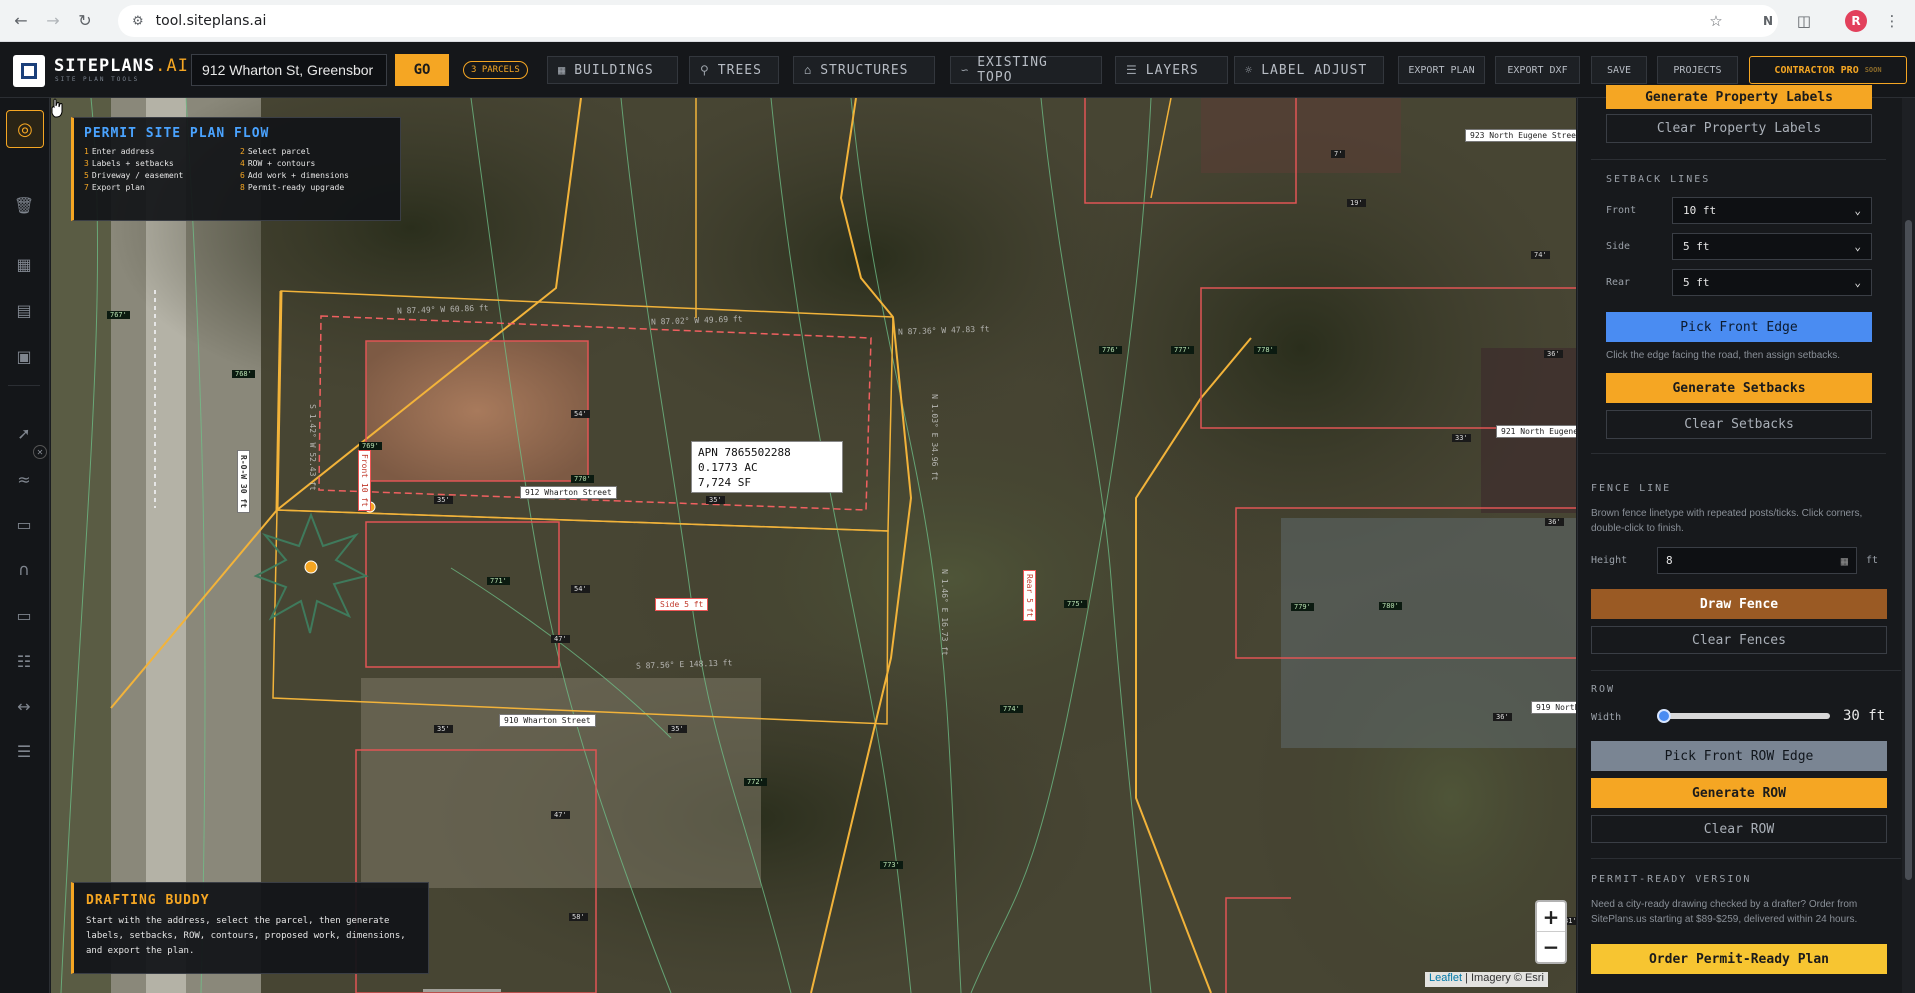 The image size is (1915, 993). Describe the element at coordinates (1441, 70) in the screenshot. I see `export-plan-button: EXPORT PLAN` at that location.